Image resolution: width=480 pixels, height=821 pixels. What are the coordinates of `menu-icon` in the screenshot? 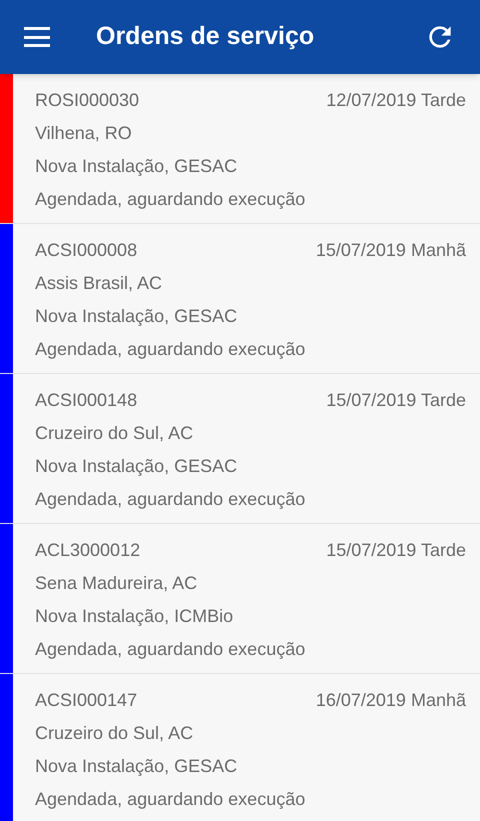 It's located at (37, 37).